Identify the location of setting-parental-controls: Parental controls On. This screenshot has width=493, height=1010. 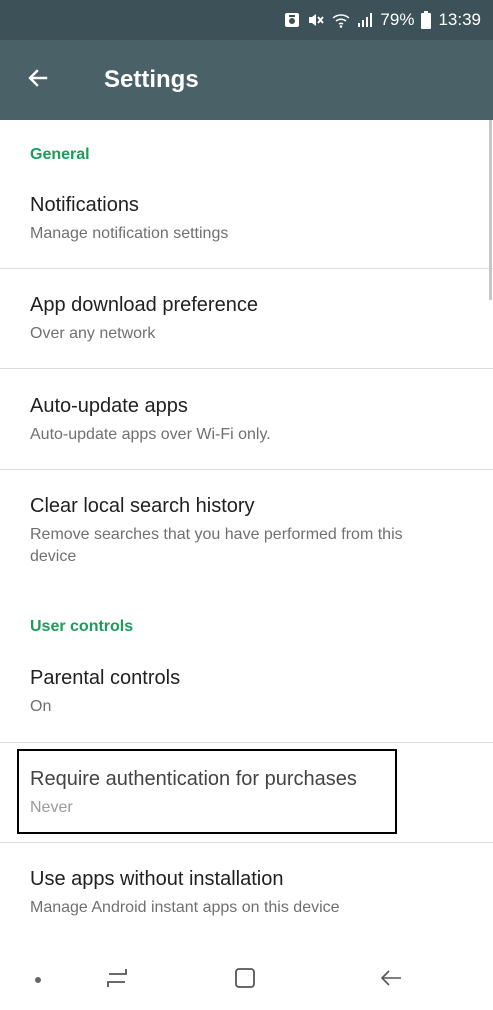
(246, 696).